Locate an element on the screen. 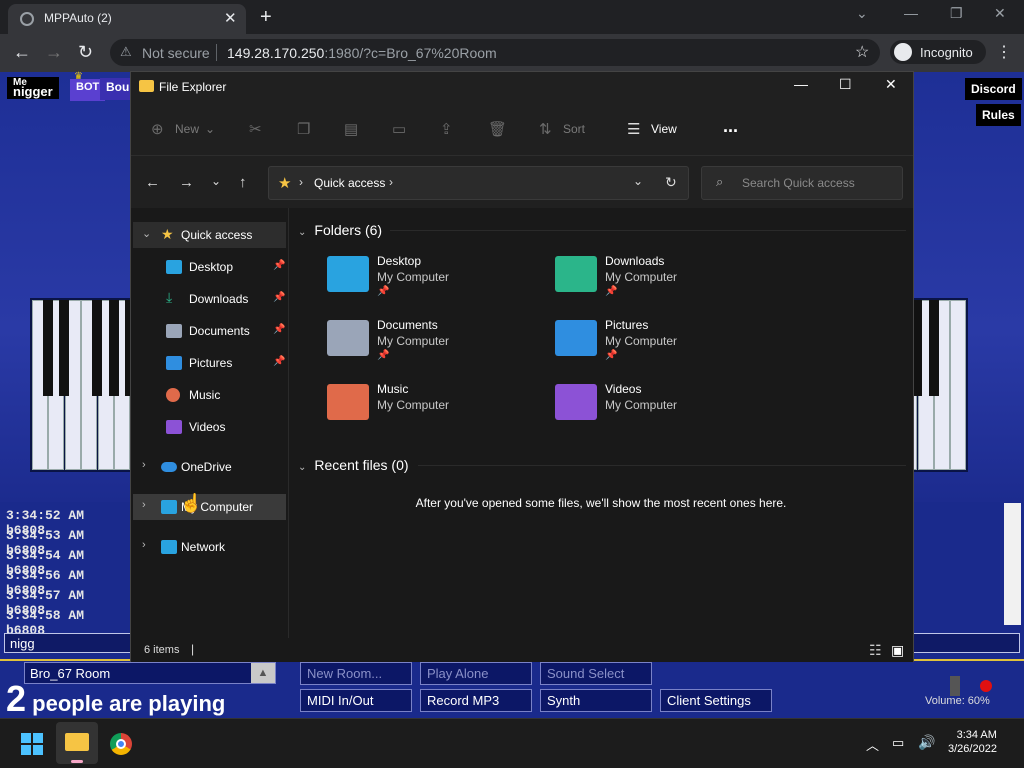  rename-icon: ▭ is located at coordinates (399, 129).